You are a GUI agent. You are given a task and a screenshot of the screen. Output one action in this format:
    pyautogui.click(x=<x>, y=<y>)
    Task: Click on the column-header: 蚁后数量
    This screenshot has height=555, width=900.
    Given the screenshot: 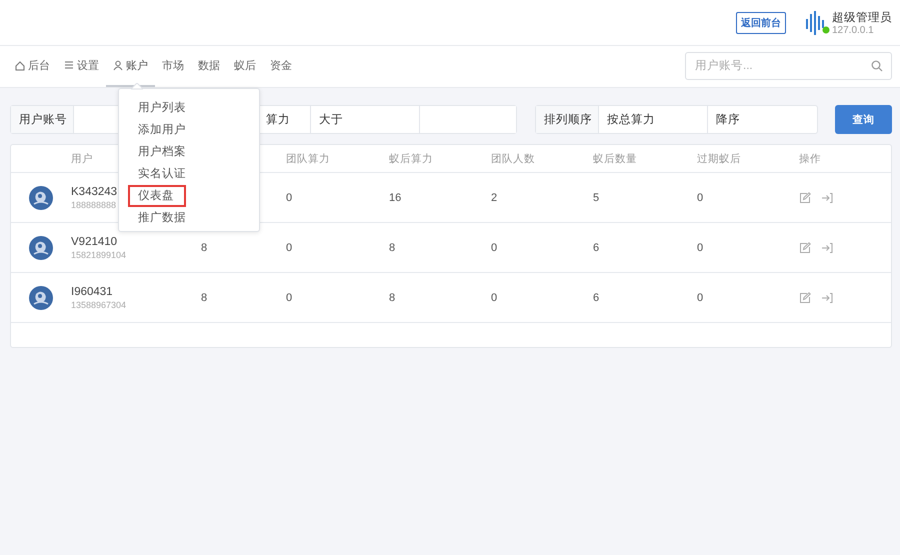 What is the action you would take?
    pyautogui.click(x=615, y=159)
    